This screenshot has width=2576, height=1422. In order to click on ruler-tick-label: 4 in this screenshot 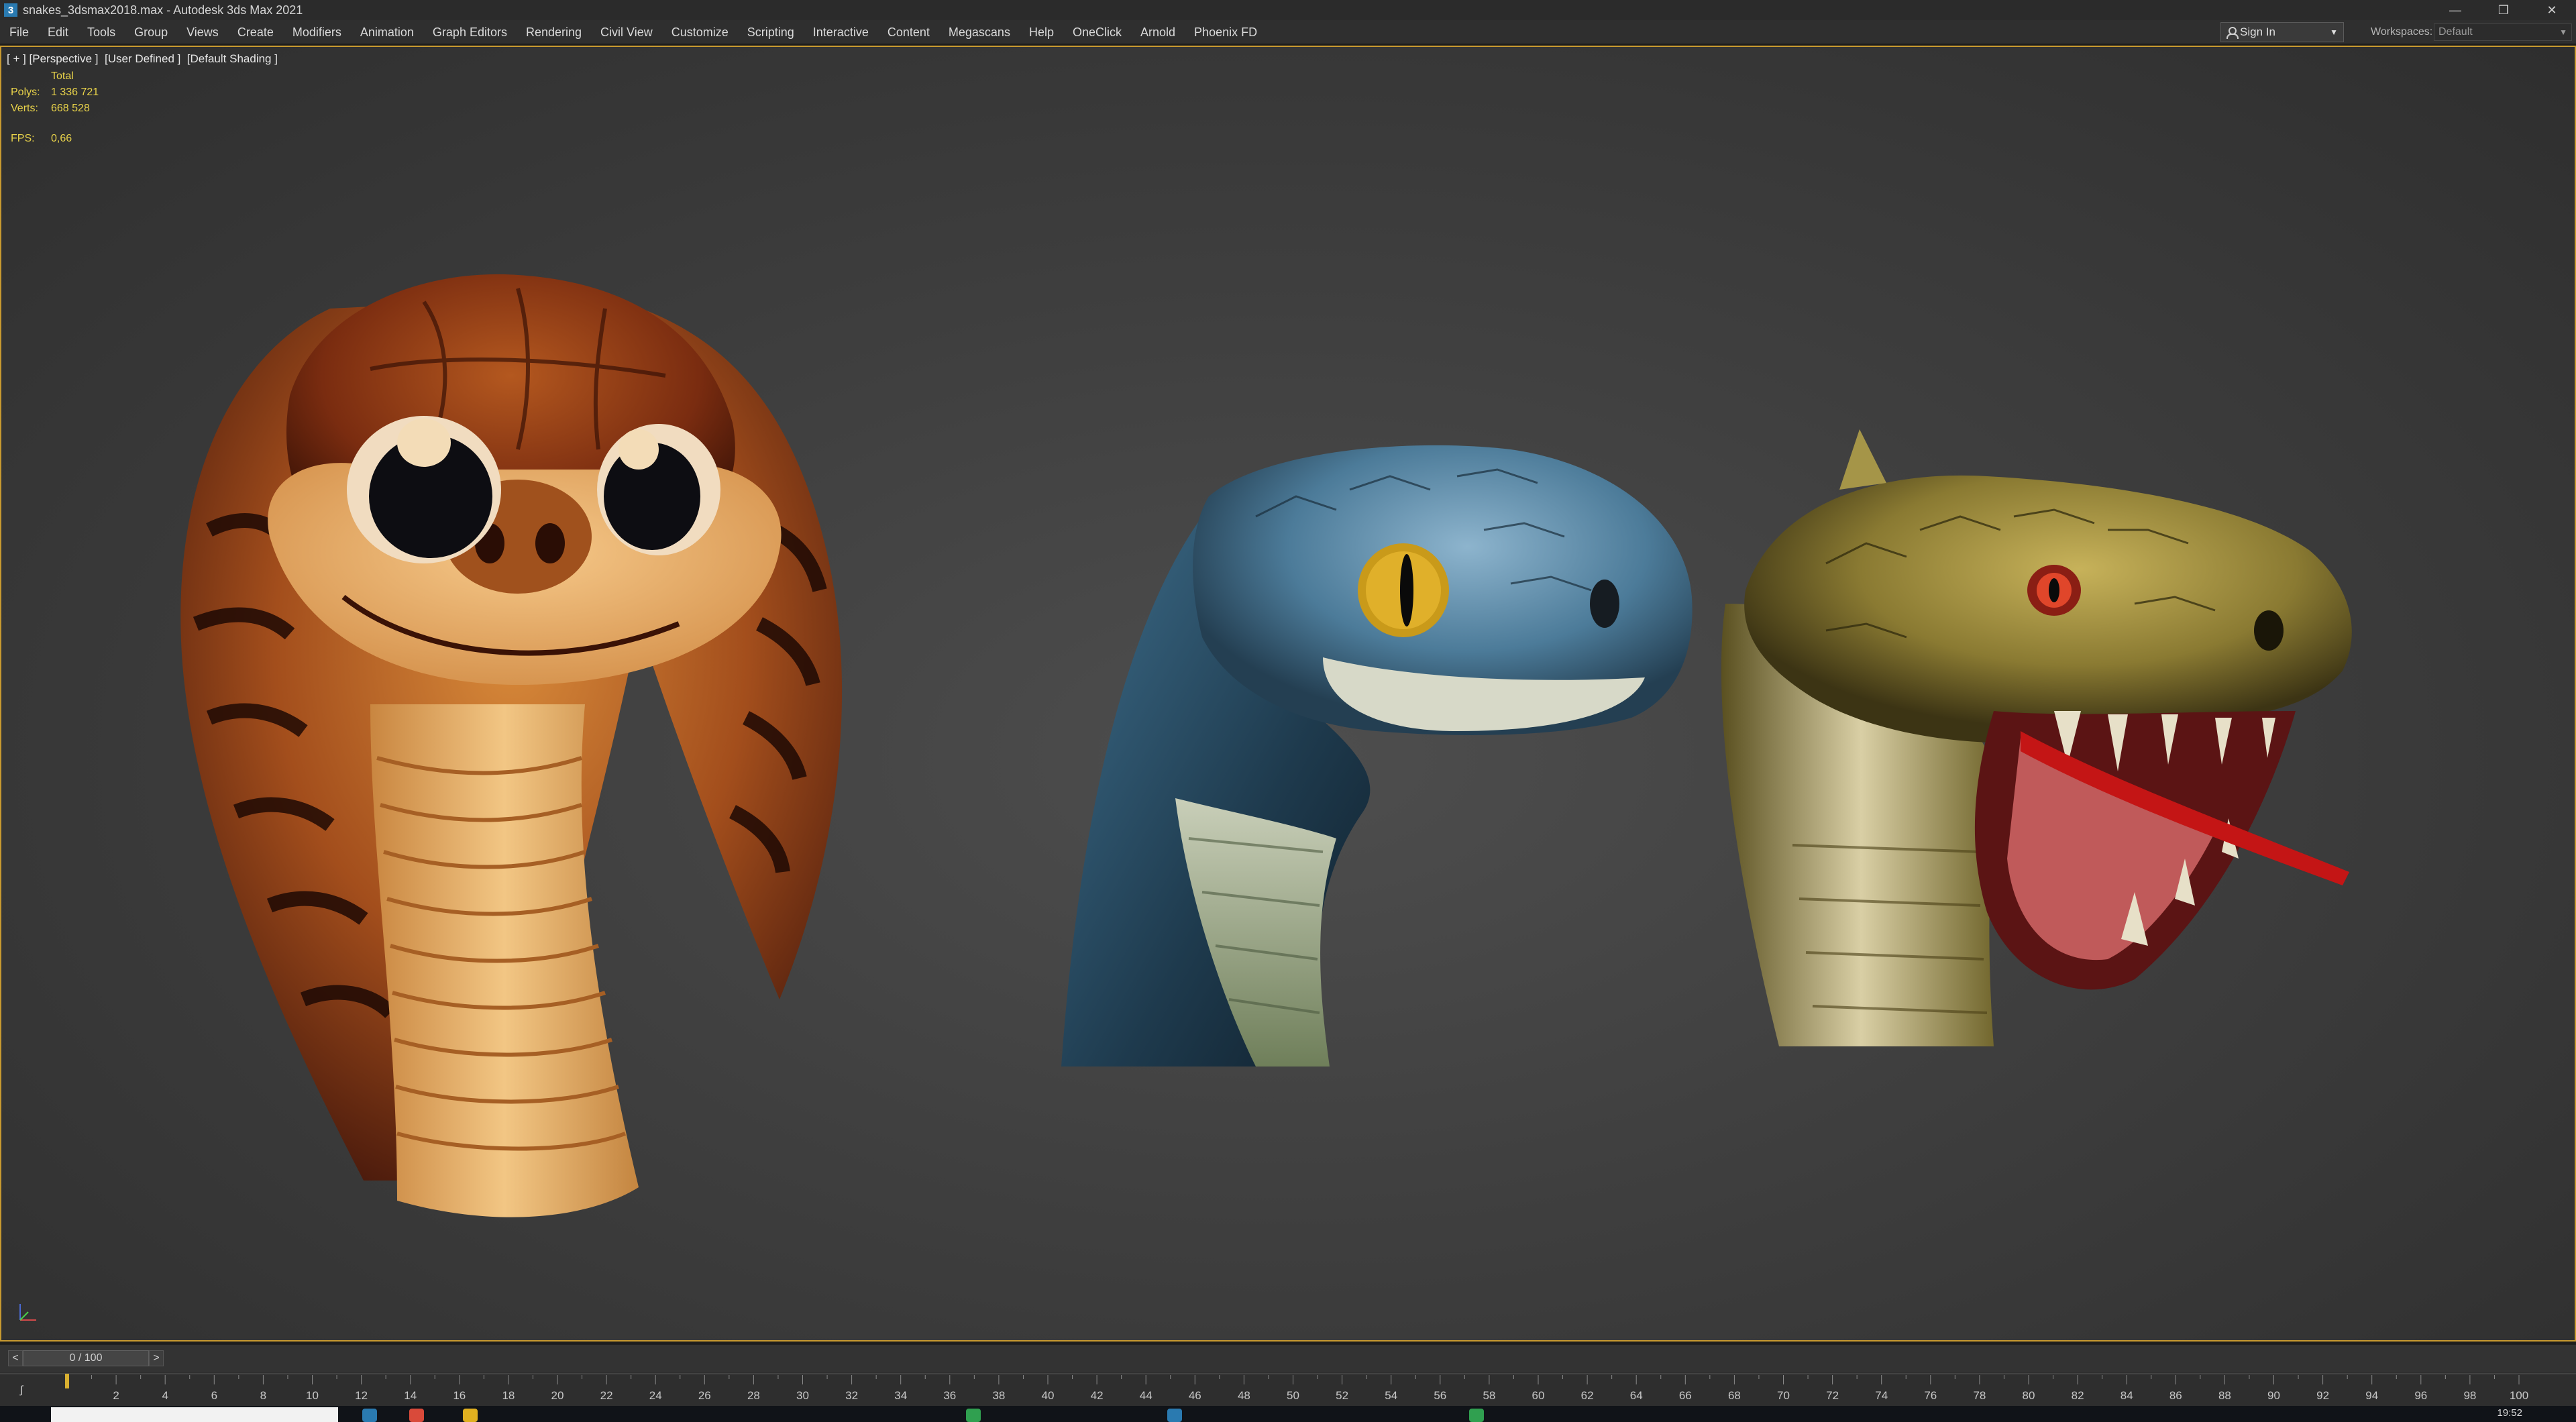, I will do `click(165, 1396)`.